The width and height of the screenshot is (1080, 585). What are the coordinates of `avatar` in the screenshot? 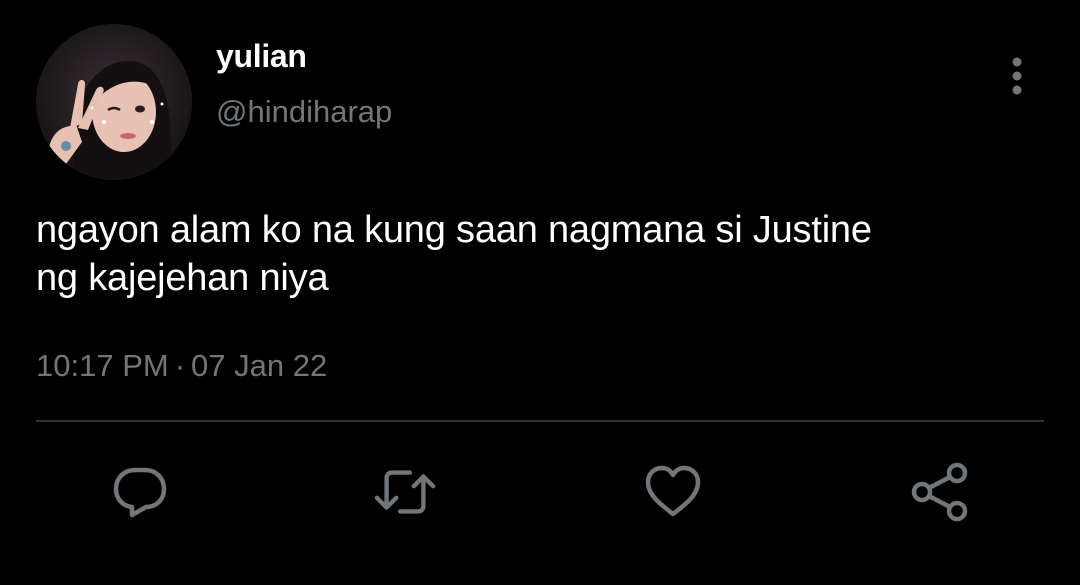 It's located at (114, 102).